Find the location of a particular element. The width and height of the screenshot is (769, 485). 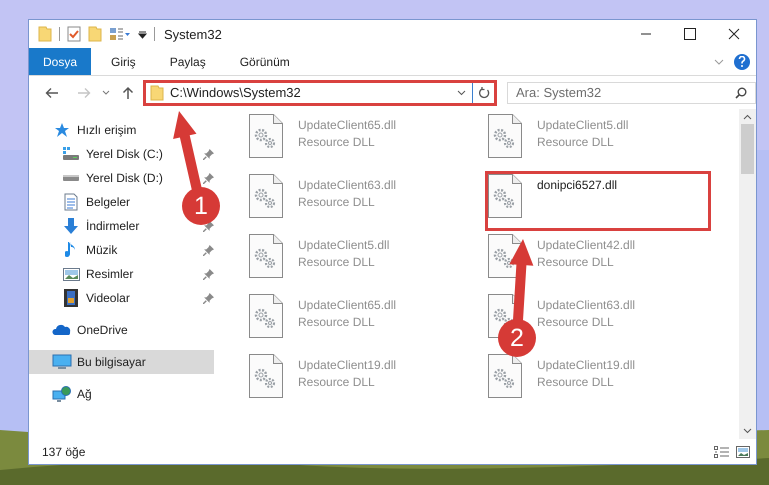

up-icon is located at coordinates (128, 93).